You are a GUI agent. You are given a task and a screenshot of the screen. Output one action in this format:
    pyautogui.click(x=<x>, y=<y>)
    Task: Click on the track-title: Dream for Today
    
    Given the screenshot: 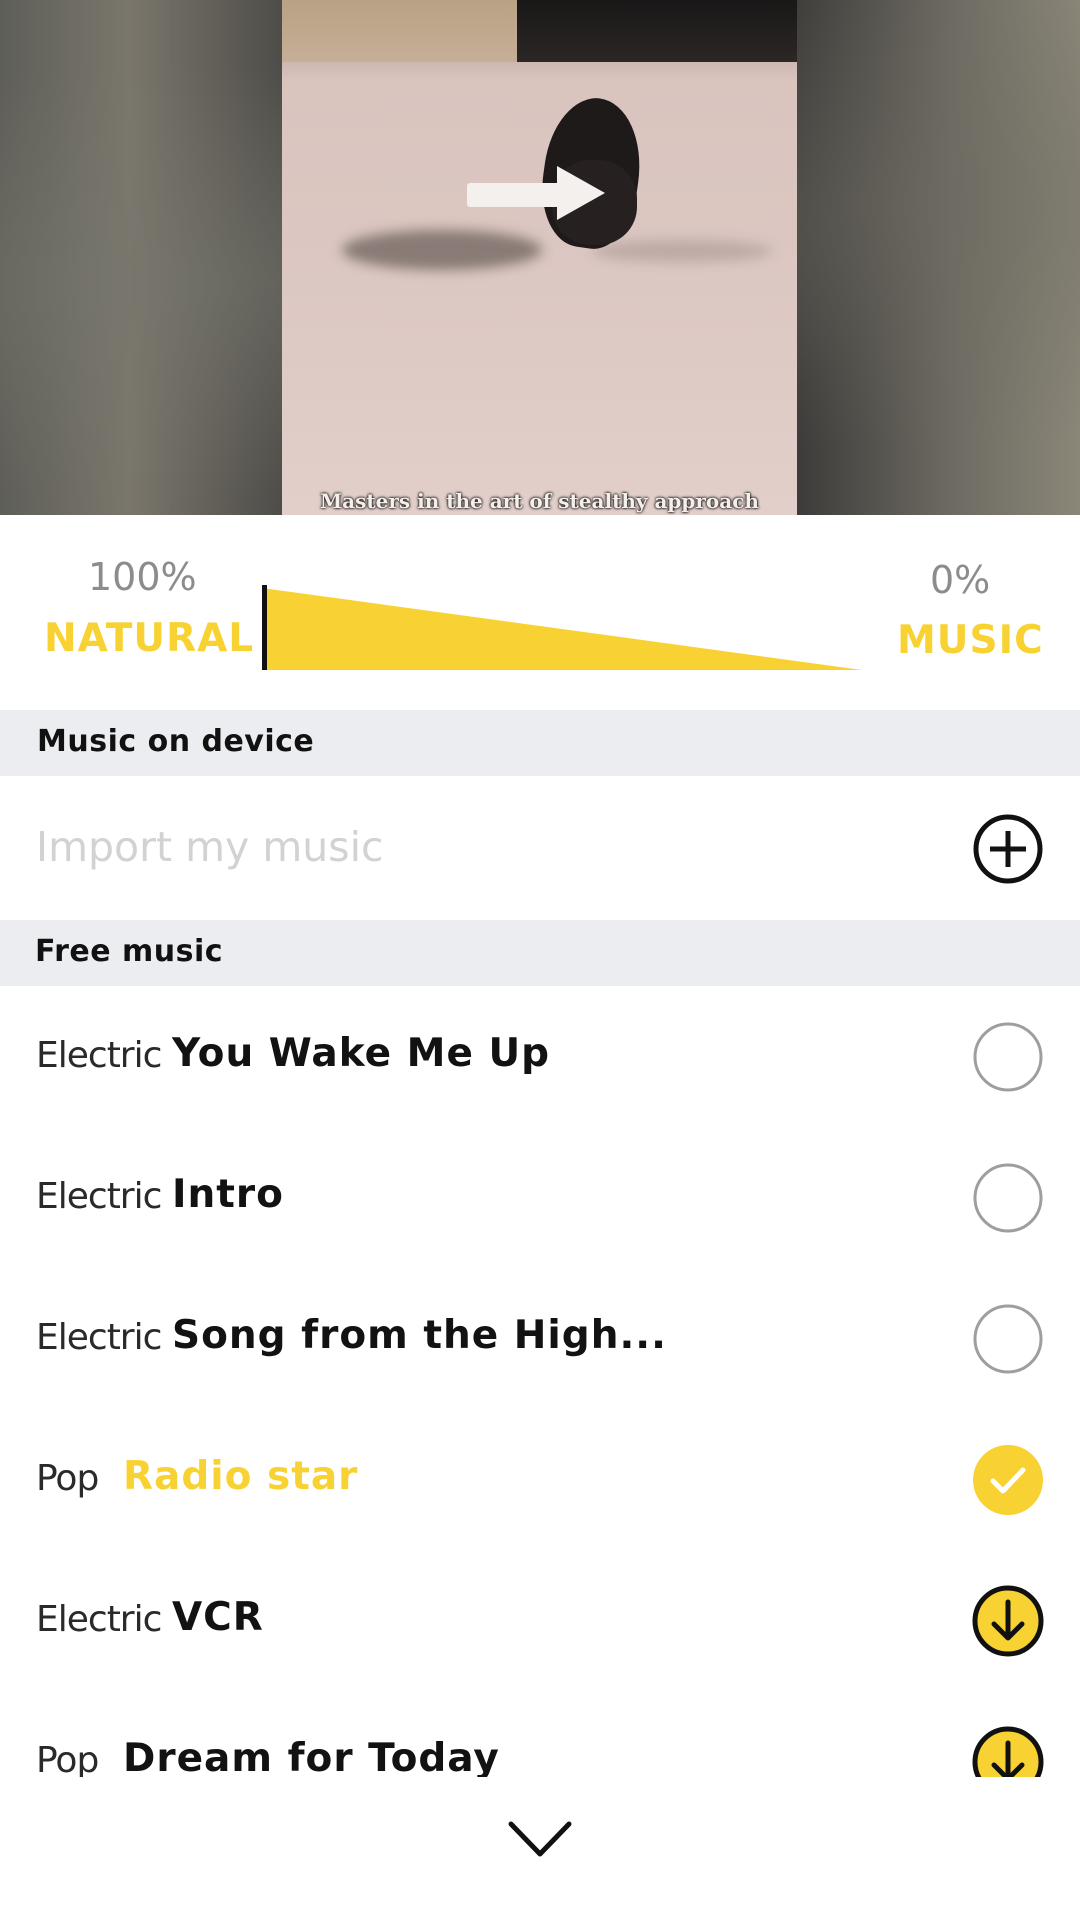 What is the action you would take?
    pyautogui.click(x=311, y=1756)
    